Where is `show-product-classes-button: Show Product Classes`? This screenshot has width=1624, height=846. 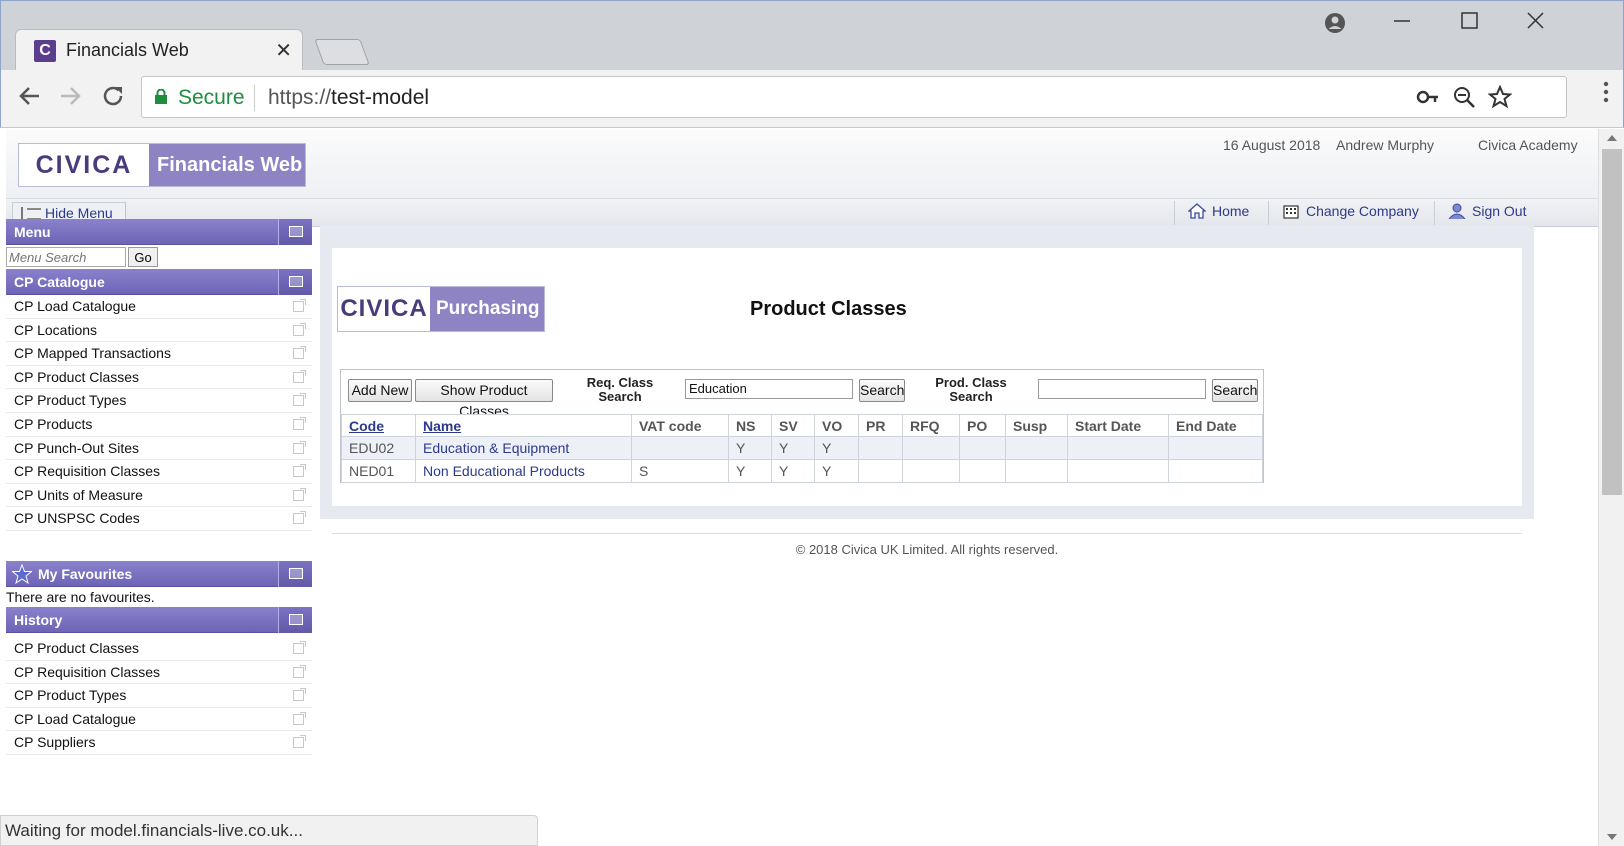
show-product-classes-button: Show Product Classes is located at coordinates (484, 399).